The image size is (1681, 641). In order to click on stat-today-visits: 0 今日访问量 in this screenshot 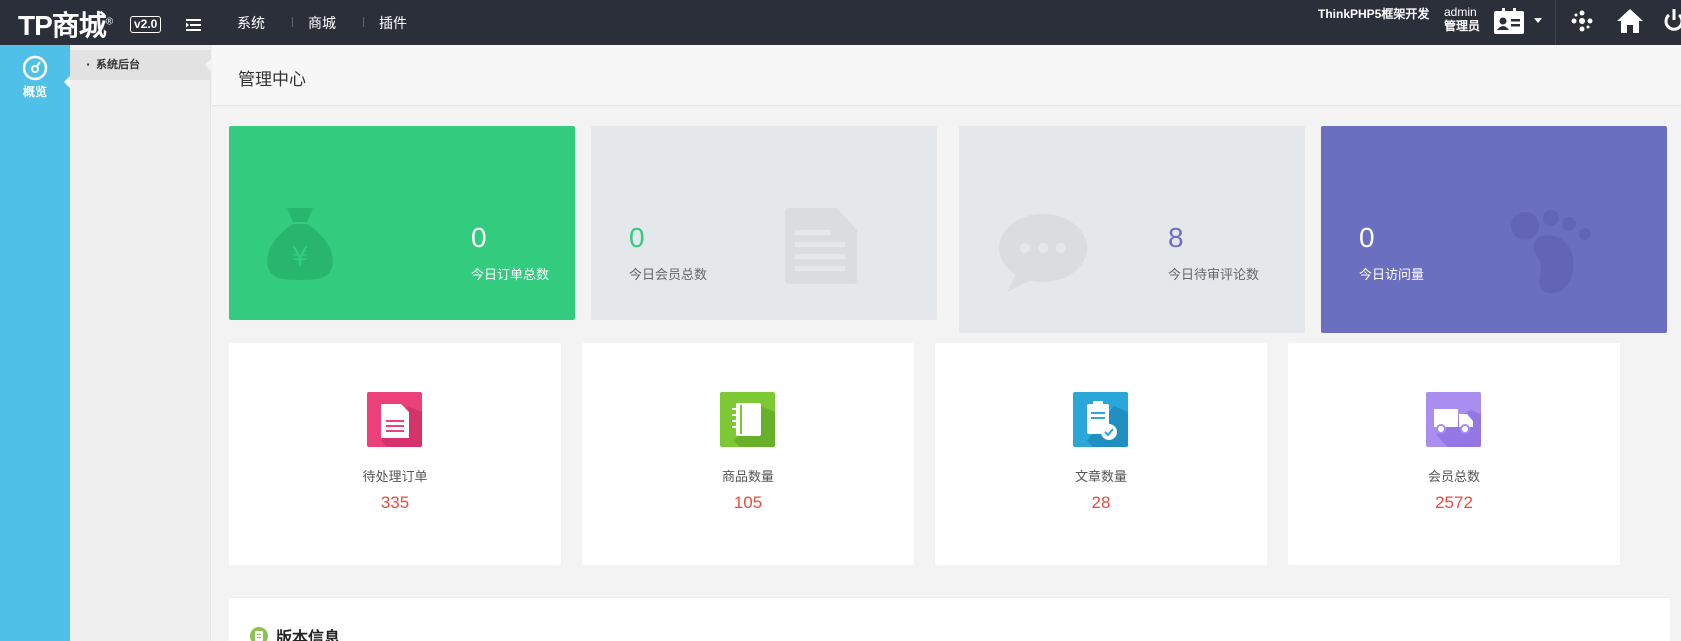, I will do `click(1494, 229)`.